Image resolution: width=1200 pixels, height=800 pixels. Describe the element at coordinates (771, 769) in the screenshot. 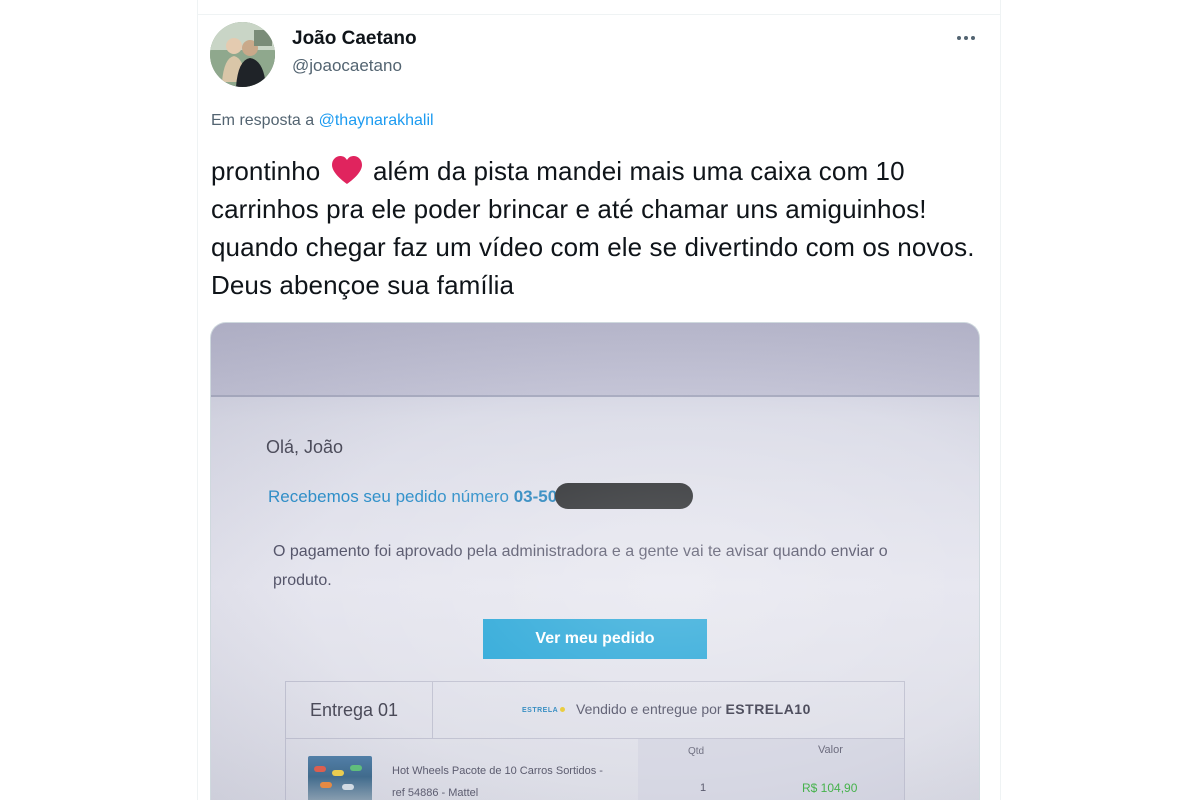

I see `photo-item-columns` at that location.